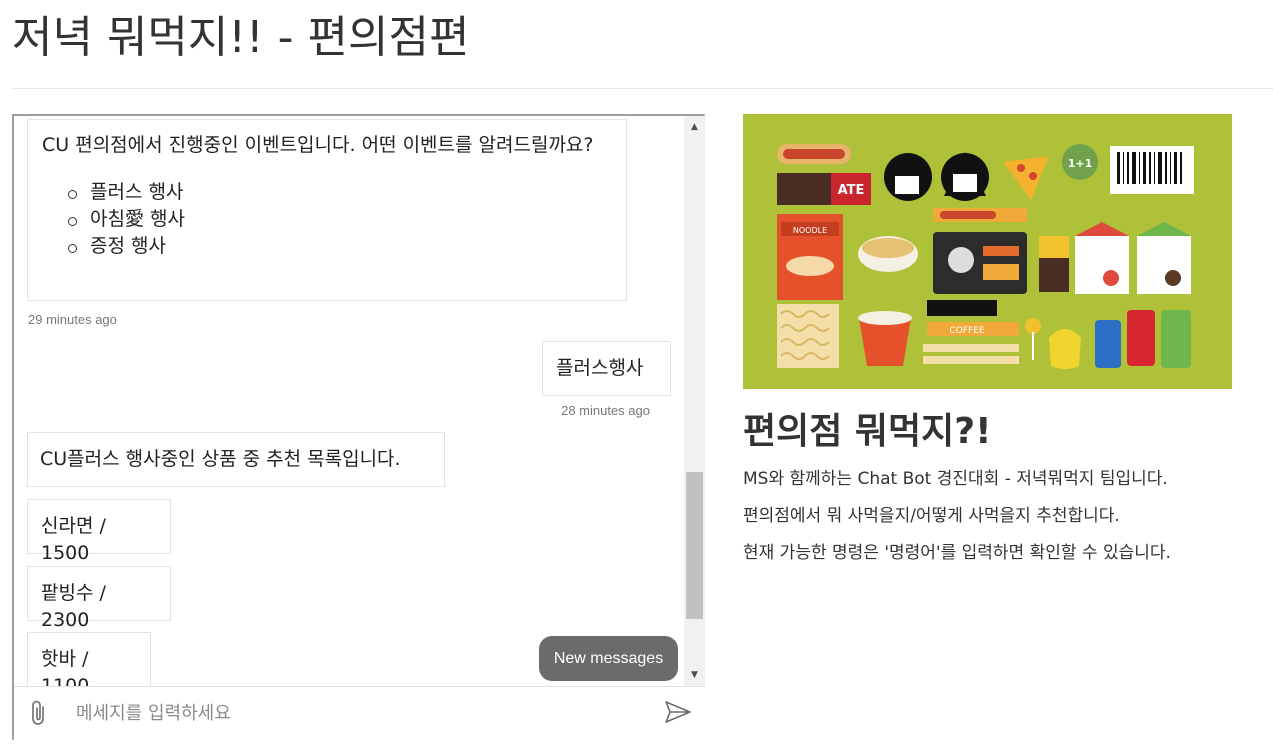 Image resolution: width=1273 pixels, height=752 pixels. Describe the element at coordinates (340, 246) in the screenshot. I see `event-option: 증정 행사` at that location.